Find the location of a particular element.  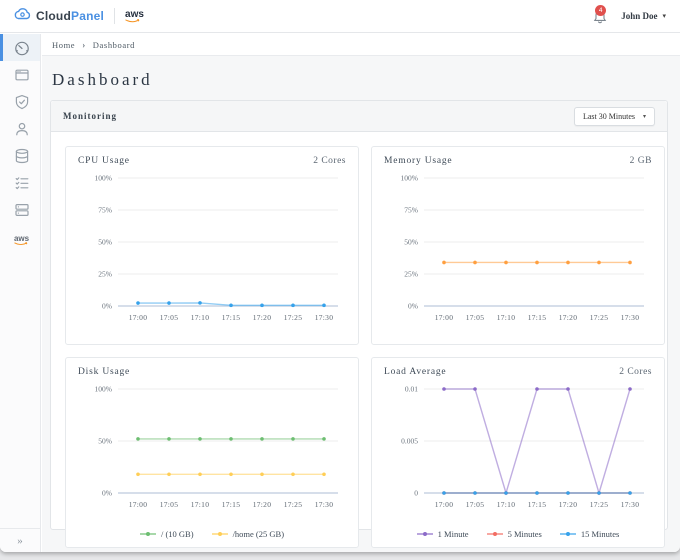

monitoring-panel-header: Monitoring Last 30 Minutes ▾ is located at coordinates (359, 116).